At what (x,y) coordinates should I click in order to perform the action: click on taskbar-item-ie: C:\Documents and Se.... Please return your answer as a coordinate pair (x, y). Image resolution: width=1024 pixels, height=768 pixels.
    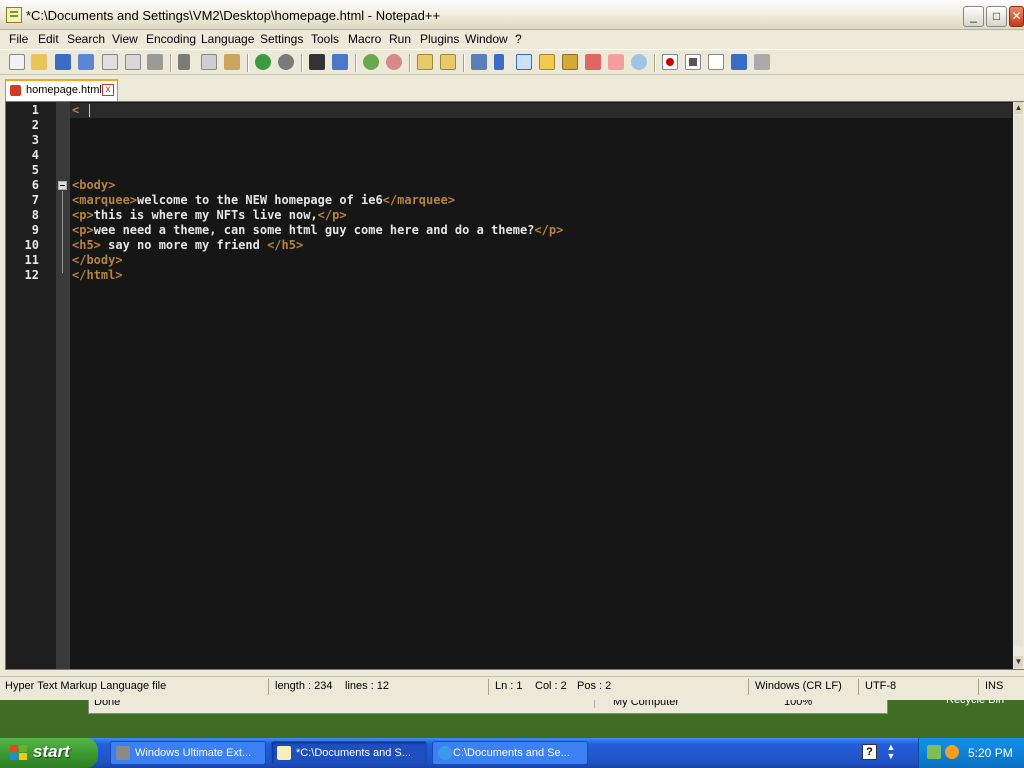
    Looking at the image, I should click on (510, 753).